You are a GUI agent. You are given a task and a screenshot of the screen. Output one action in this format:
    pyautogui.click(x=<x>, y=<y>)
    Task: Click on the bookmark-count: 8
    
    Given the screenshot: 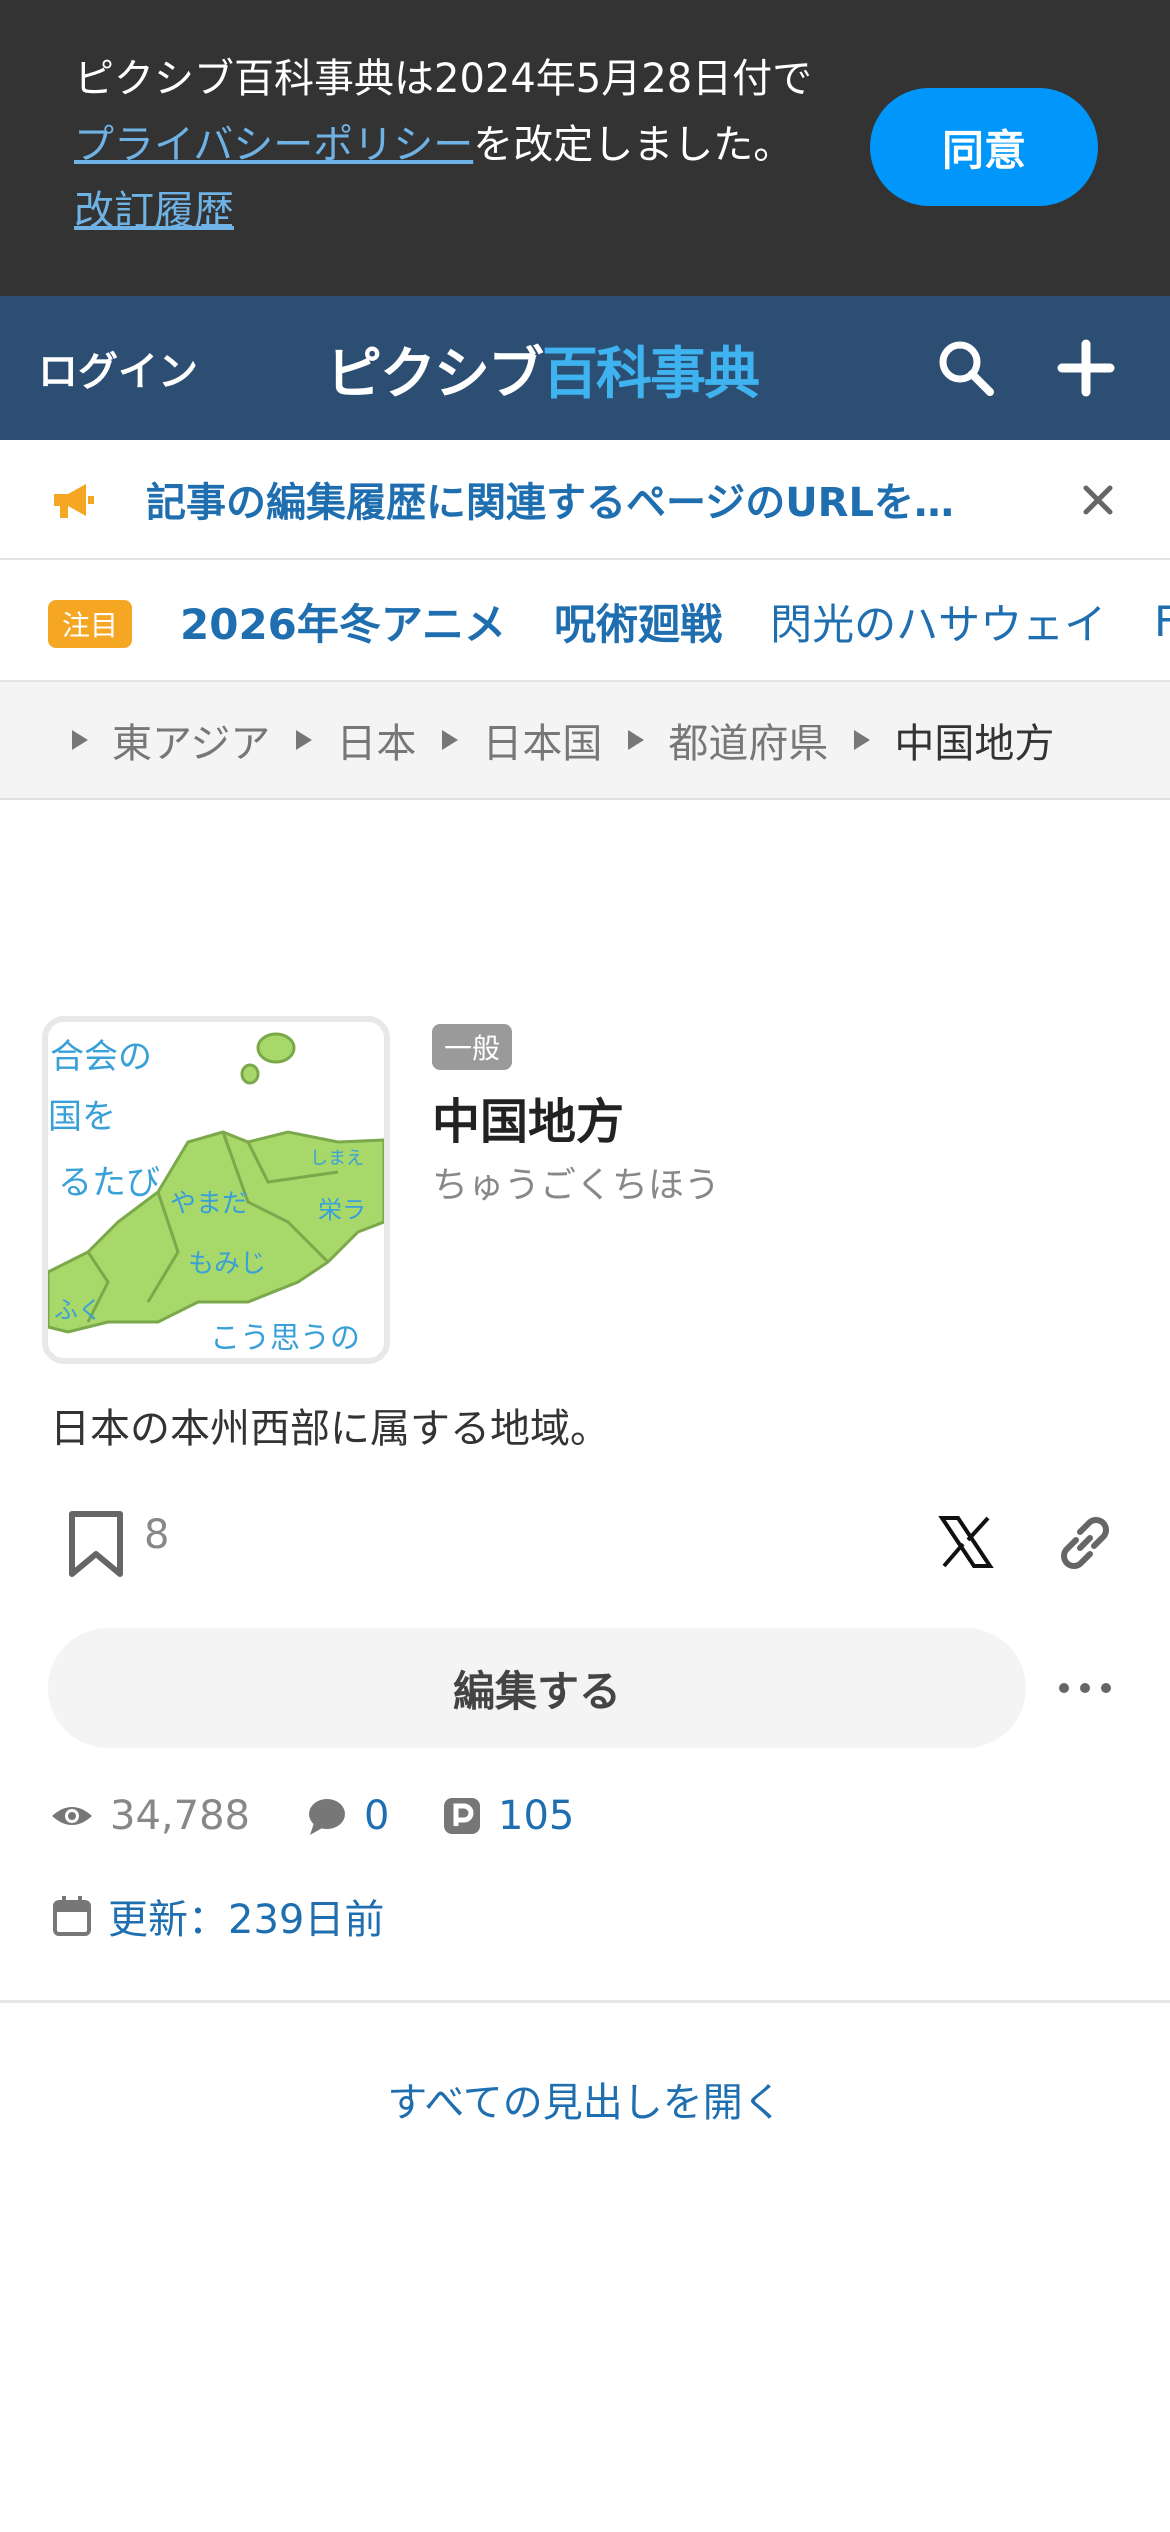 What is the action you would take?
    pyautogui.click(x=157, y=1535)
    